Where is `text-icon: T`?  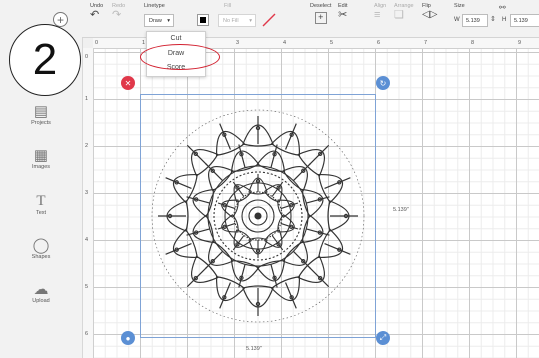 text-icon: T is located at coordinates (41, 201).